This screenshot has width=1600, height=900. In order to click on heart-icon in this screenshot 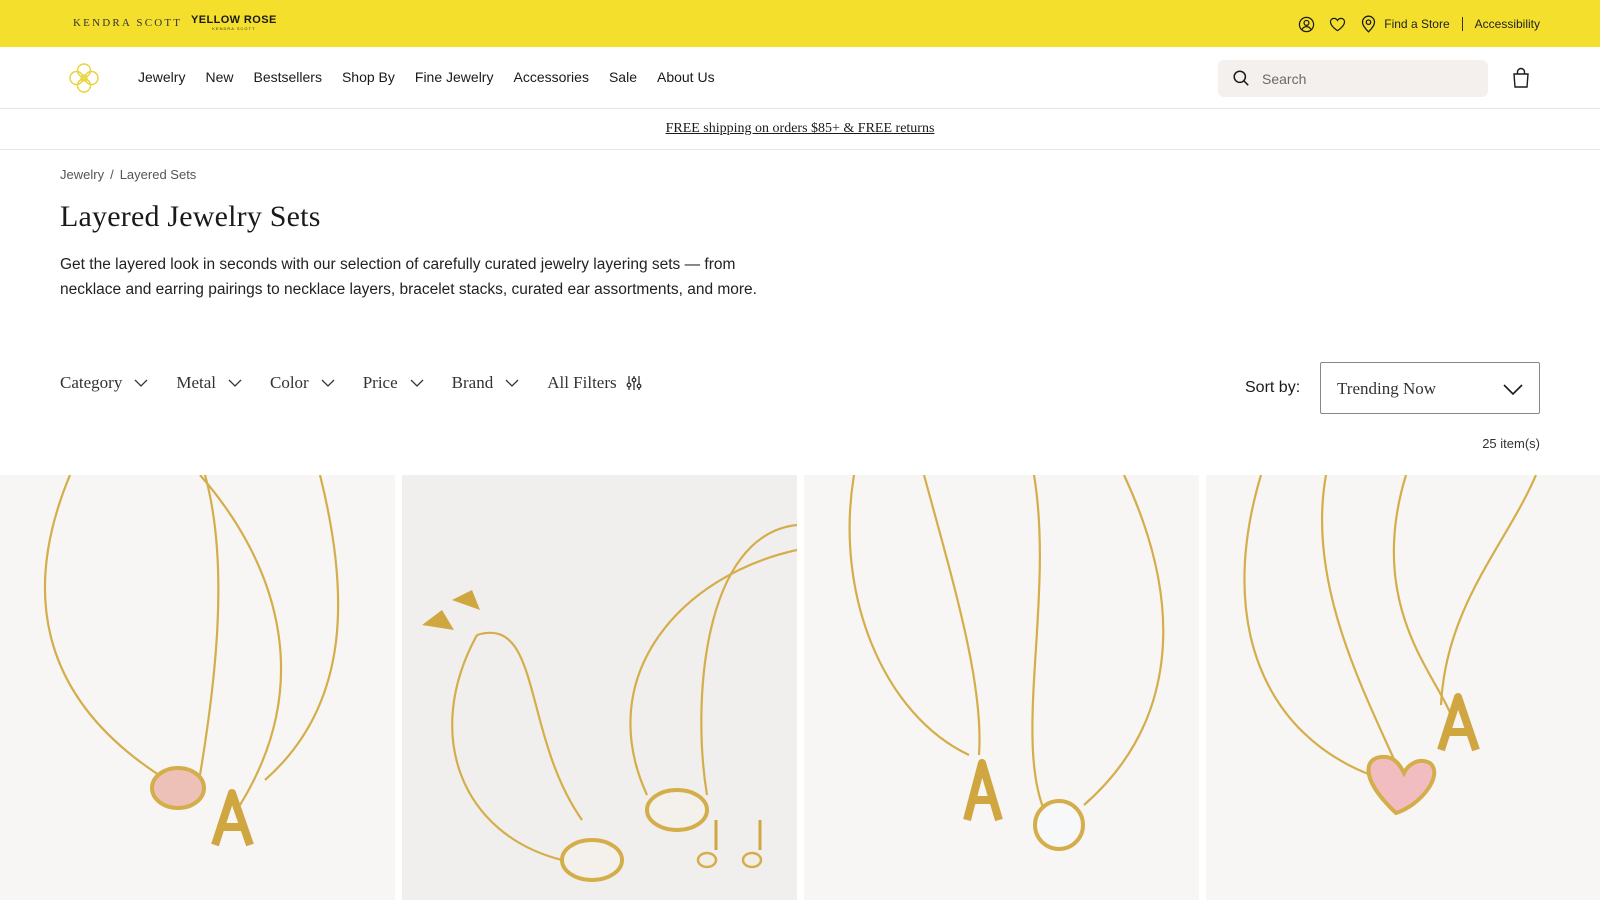, I will do `click(1337, 24)`.